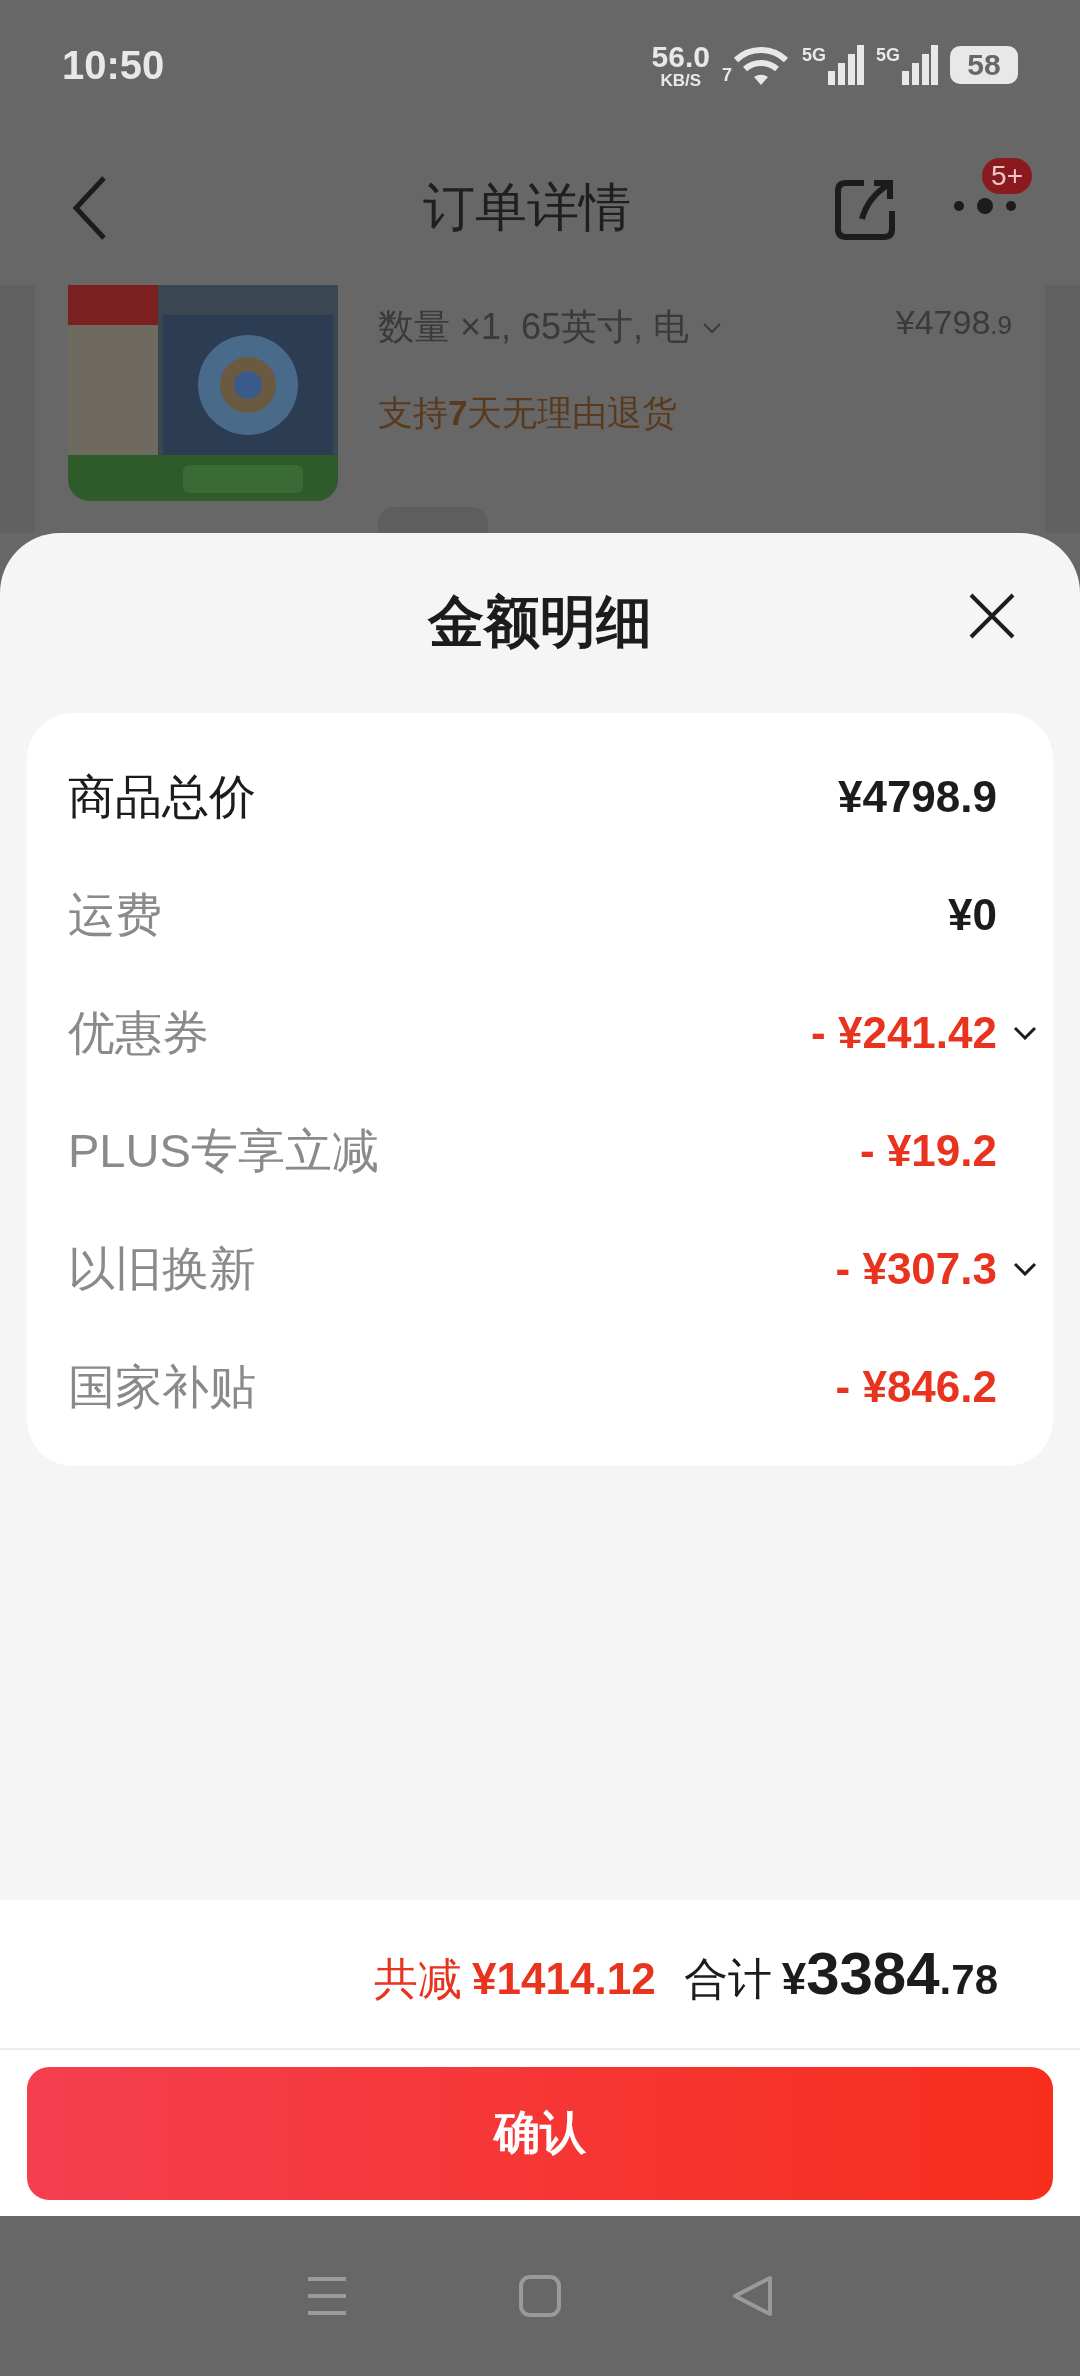 Image resolution: width=1080 pixels, height=2376 pixels. Describe the element at coordinates (527, 207) in the screenshot. I see `page-title: 订单详情` at that location.